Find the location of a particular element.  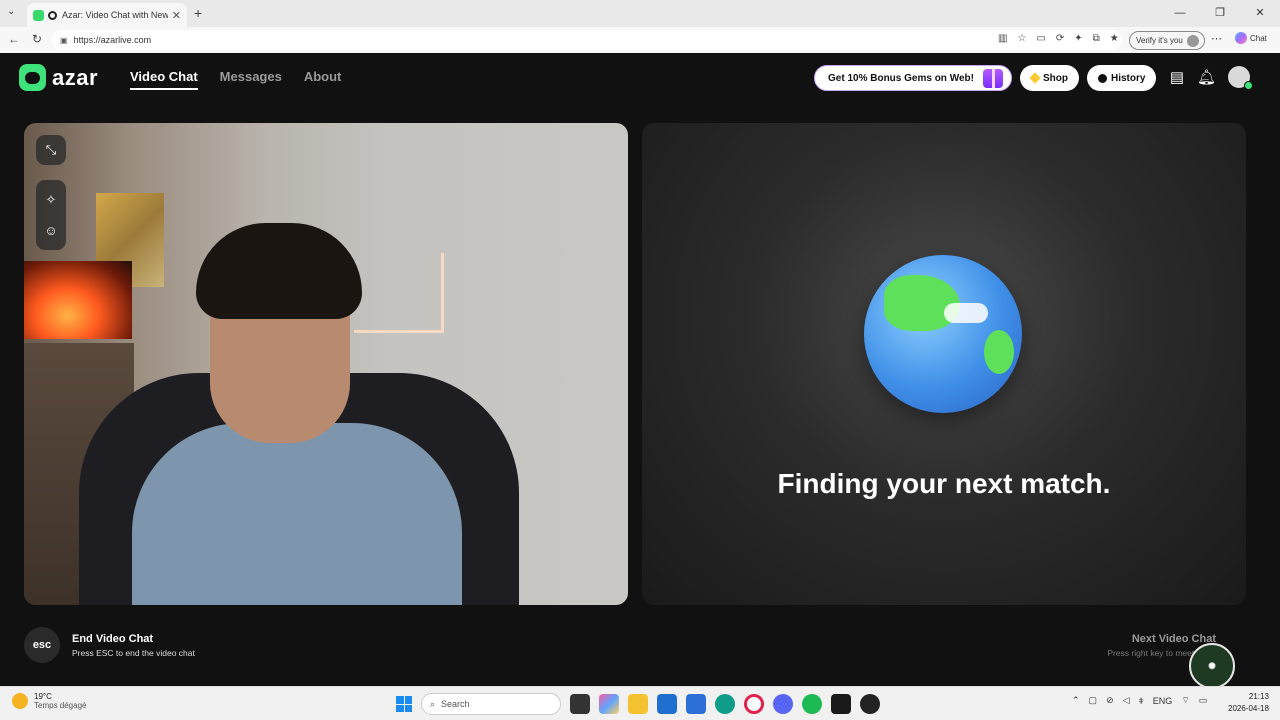

system-clock: 21:13 2026-04-18 is located at coordinates (1248, 703).